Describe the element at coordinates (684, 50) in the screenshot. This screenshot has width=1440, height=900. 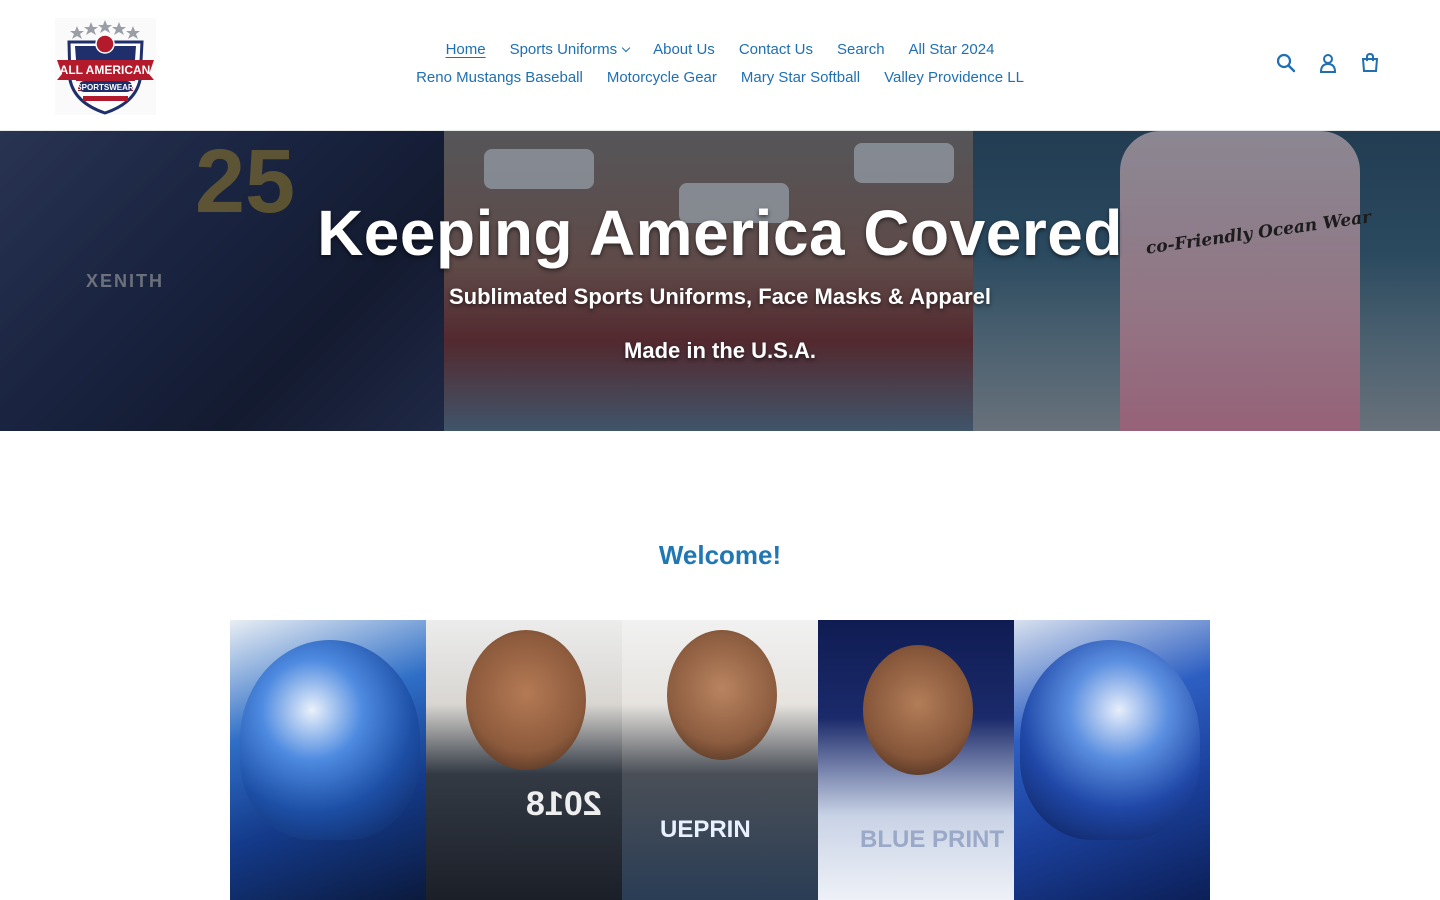
I see `nav-about-us: About Us` at that location.